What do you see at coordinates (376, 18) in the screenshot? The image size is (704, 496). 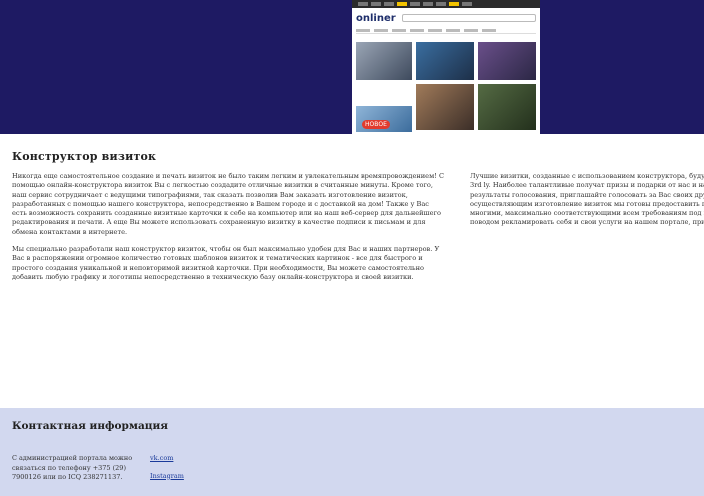 I see `preview-logo: onliner` at bounding box center [376, 18].